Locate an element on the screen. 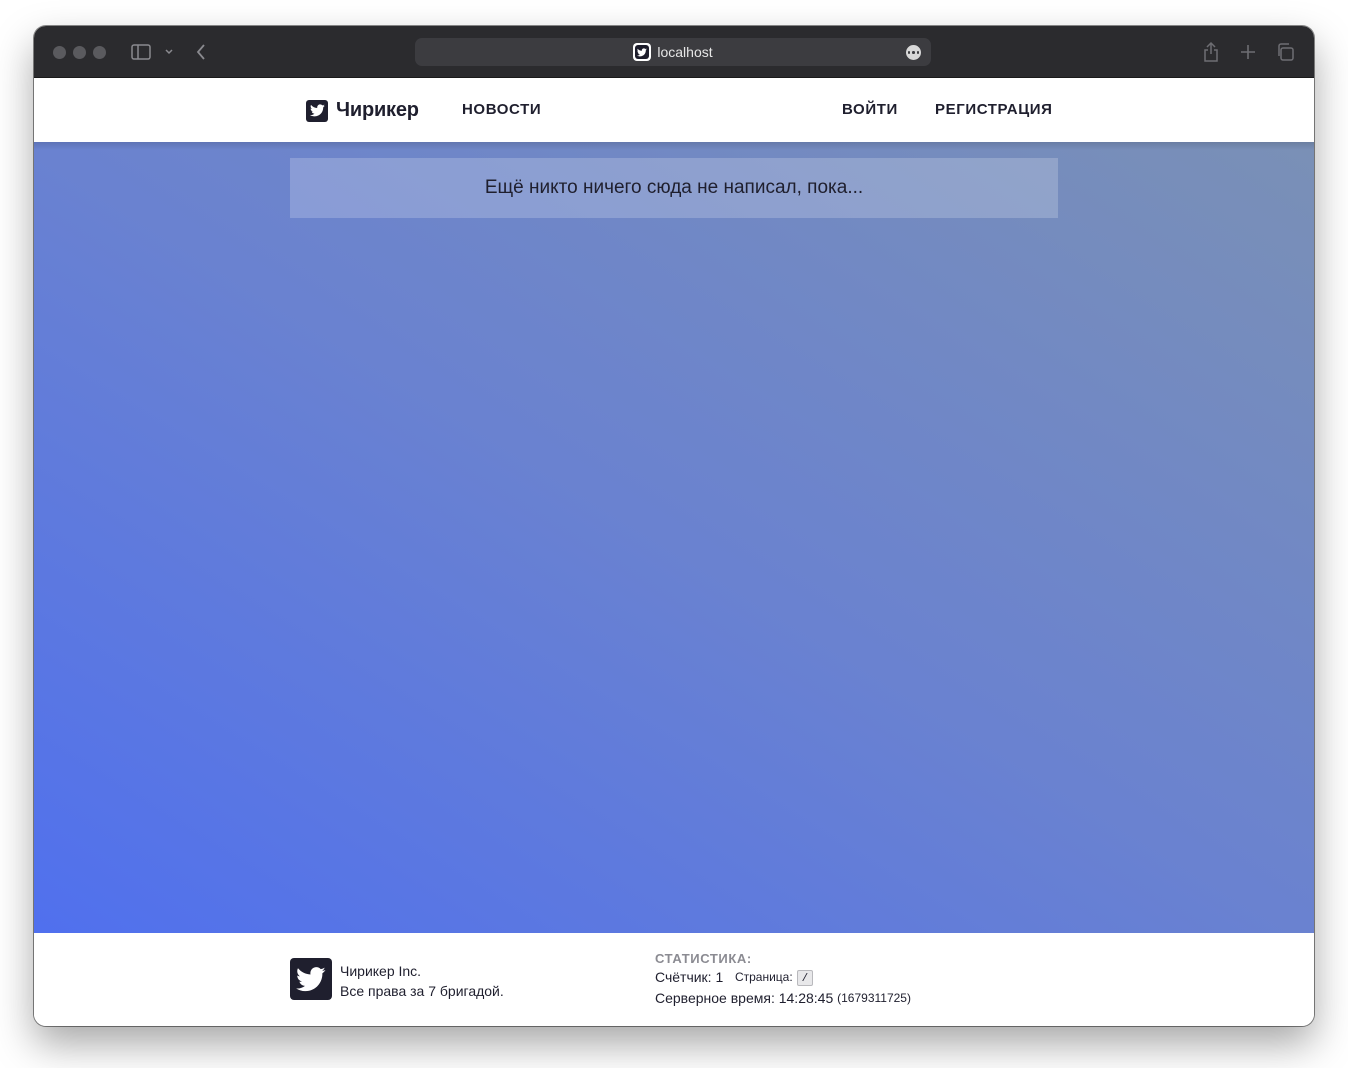  brand-link: Чирикер is located at coordinates (362, 110).